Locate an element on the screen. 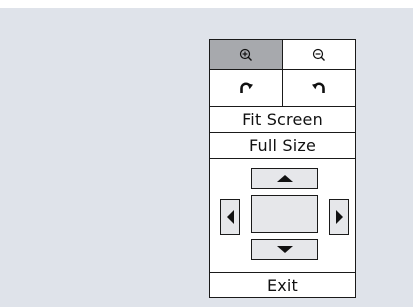 The height and width of the screenshot is (307, 419). zoom-in-icon is located at coordinates (246, 55).